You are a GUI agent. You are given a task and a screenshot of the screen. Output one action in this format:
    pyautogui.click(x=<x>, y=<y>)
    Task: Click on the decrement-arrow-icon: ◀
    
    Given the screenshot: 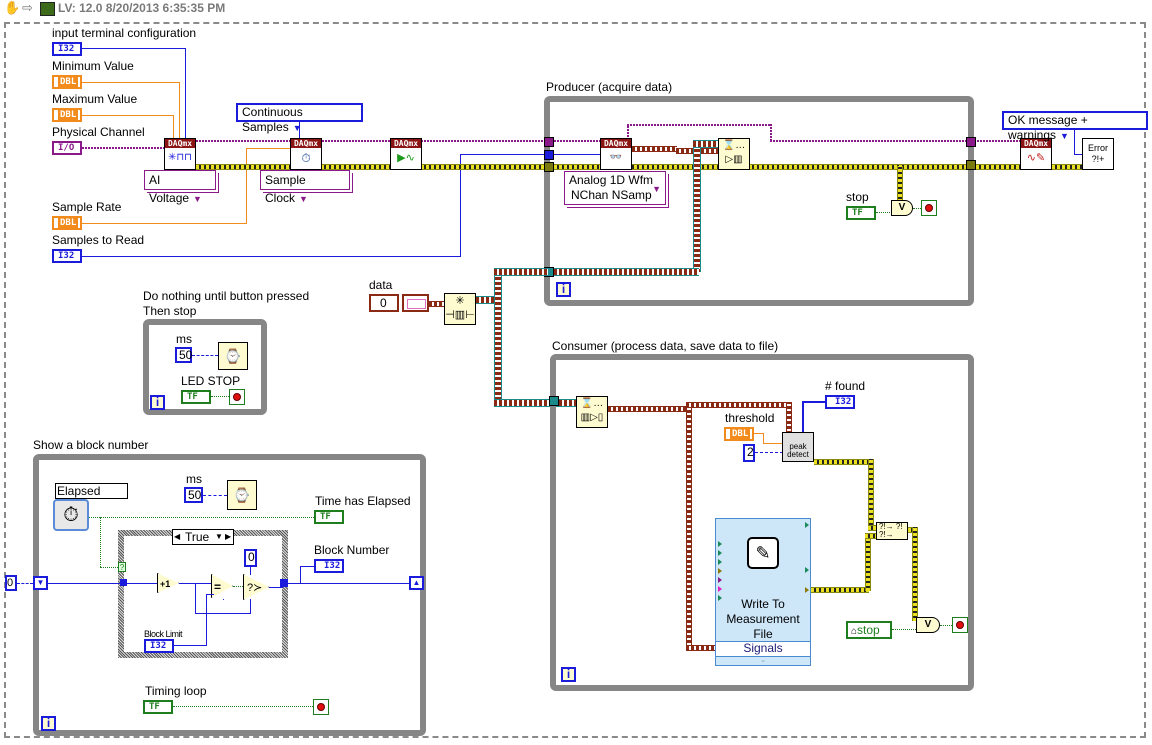 What is the action you would take?
    pyautogui.click(x=177, y=537)
    